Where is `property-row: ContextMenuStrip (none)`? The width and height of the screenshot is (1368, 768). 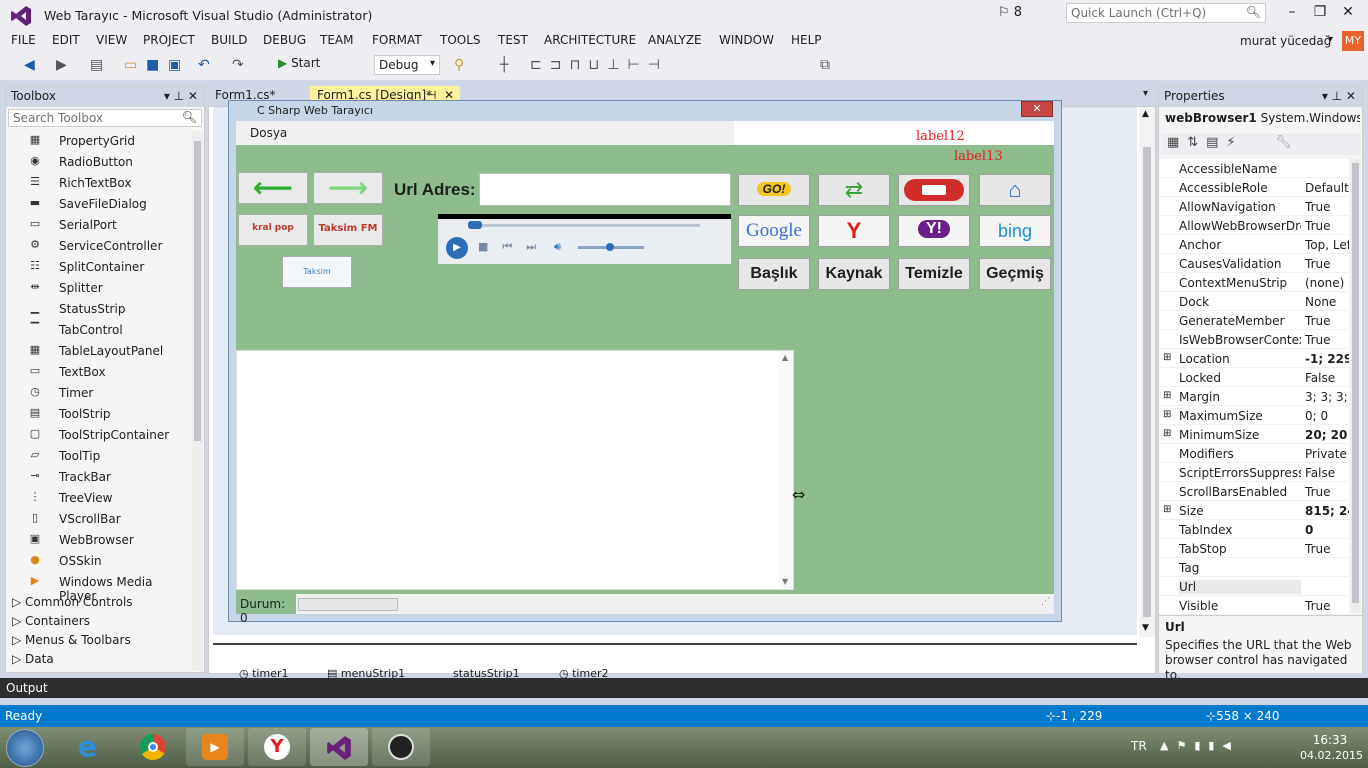 property-row: ContextMenuStrip (none) is located at coordinates (1254, 282).